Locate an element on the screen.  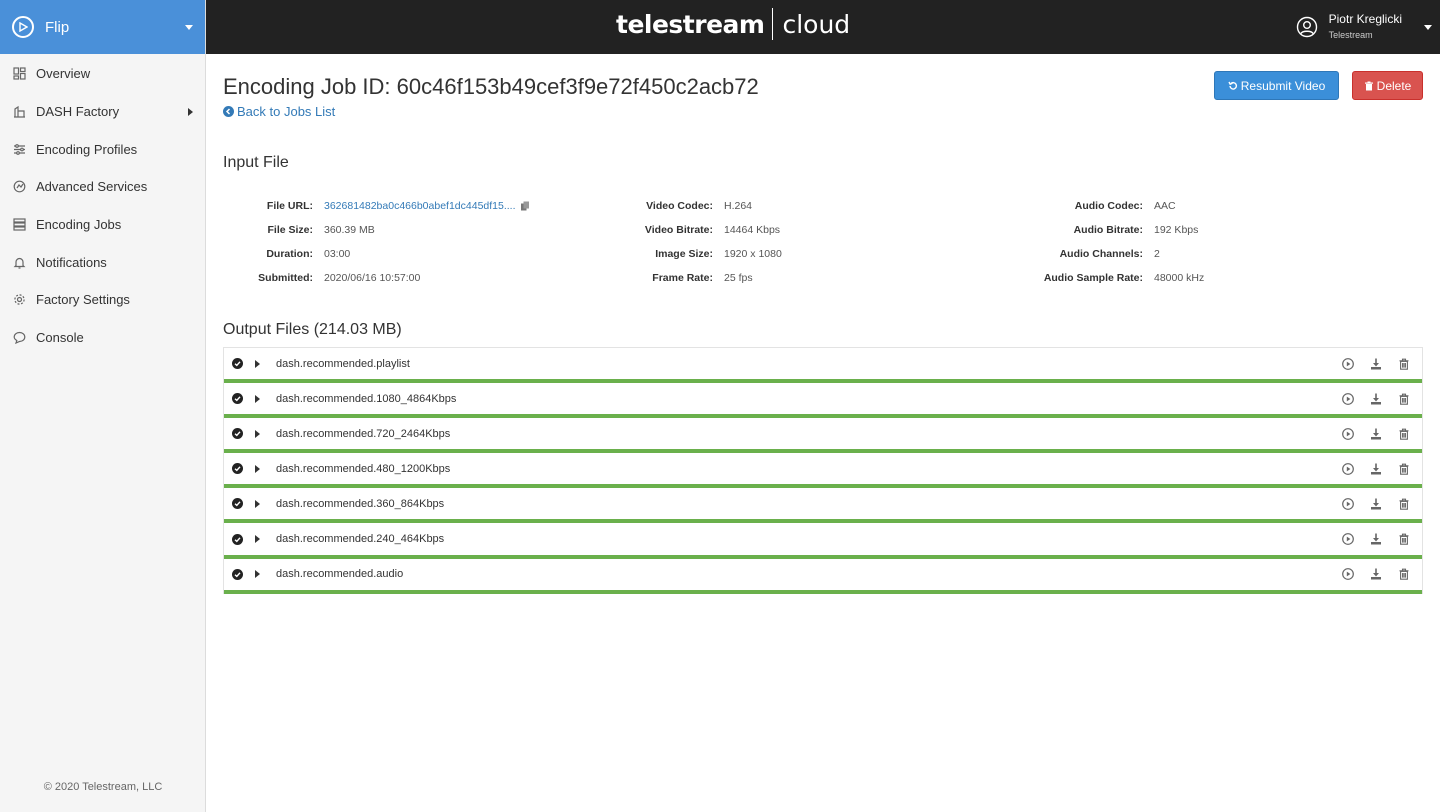
sliders-icon is located at coordinates (19, 149).